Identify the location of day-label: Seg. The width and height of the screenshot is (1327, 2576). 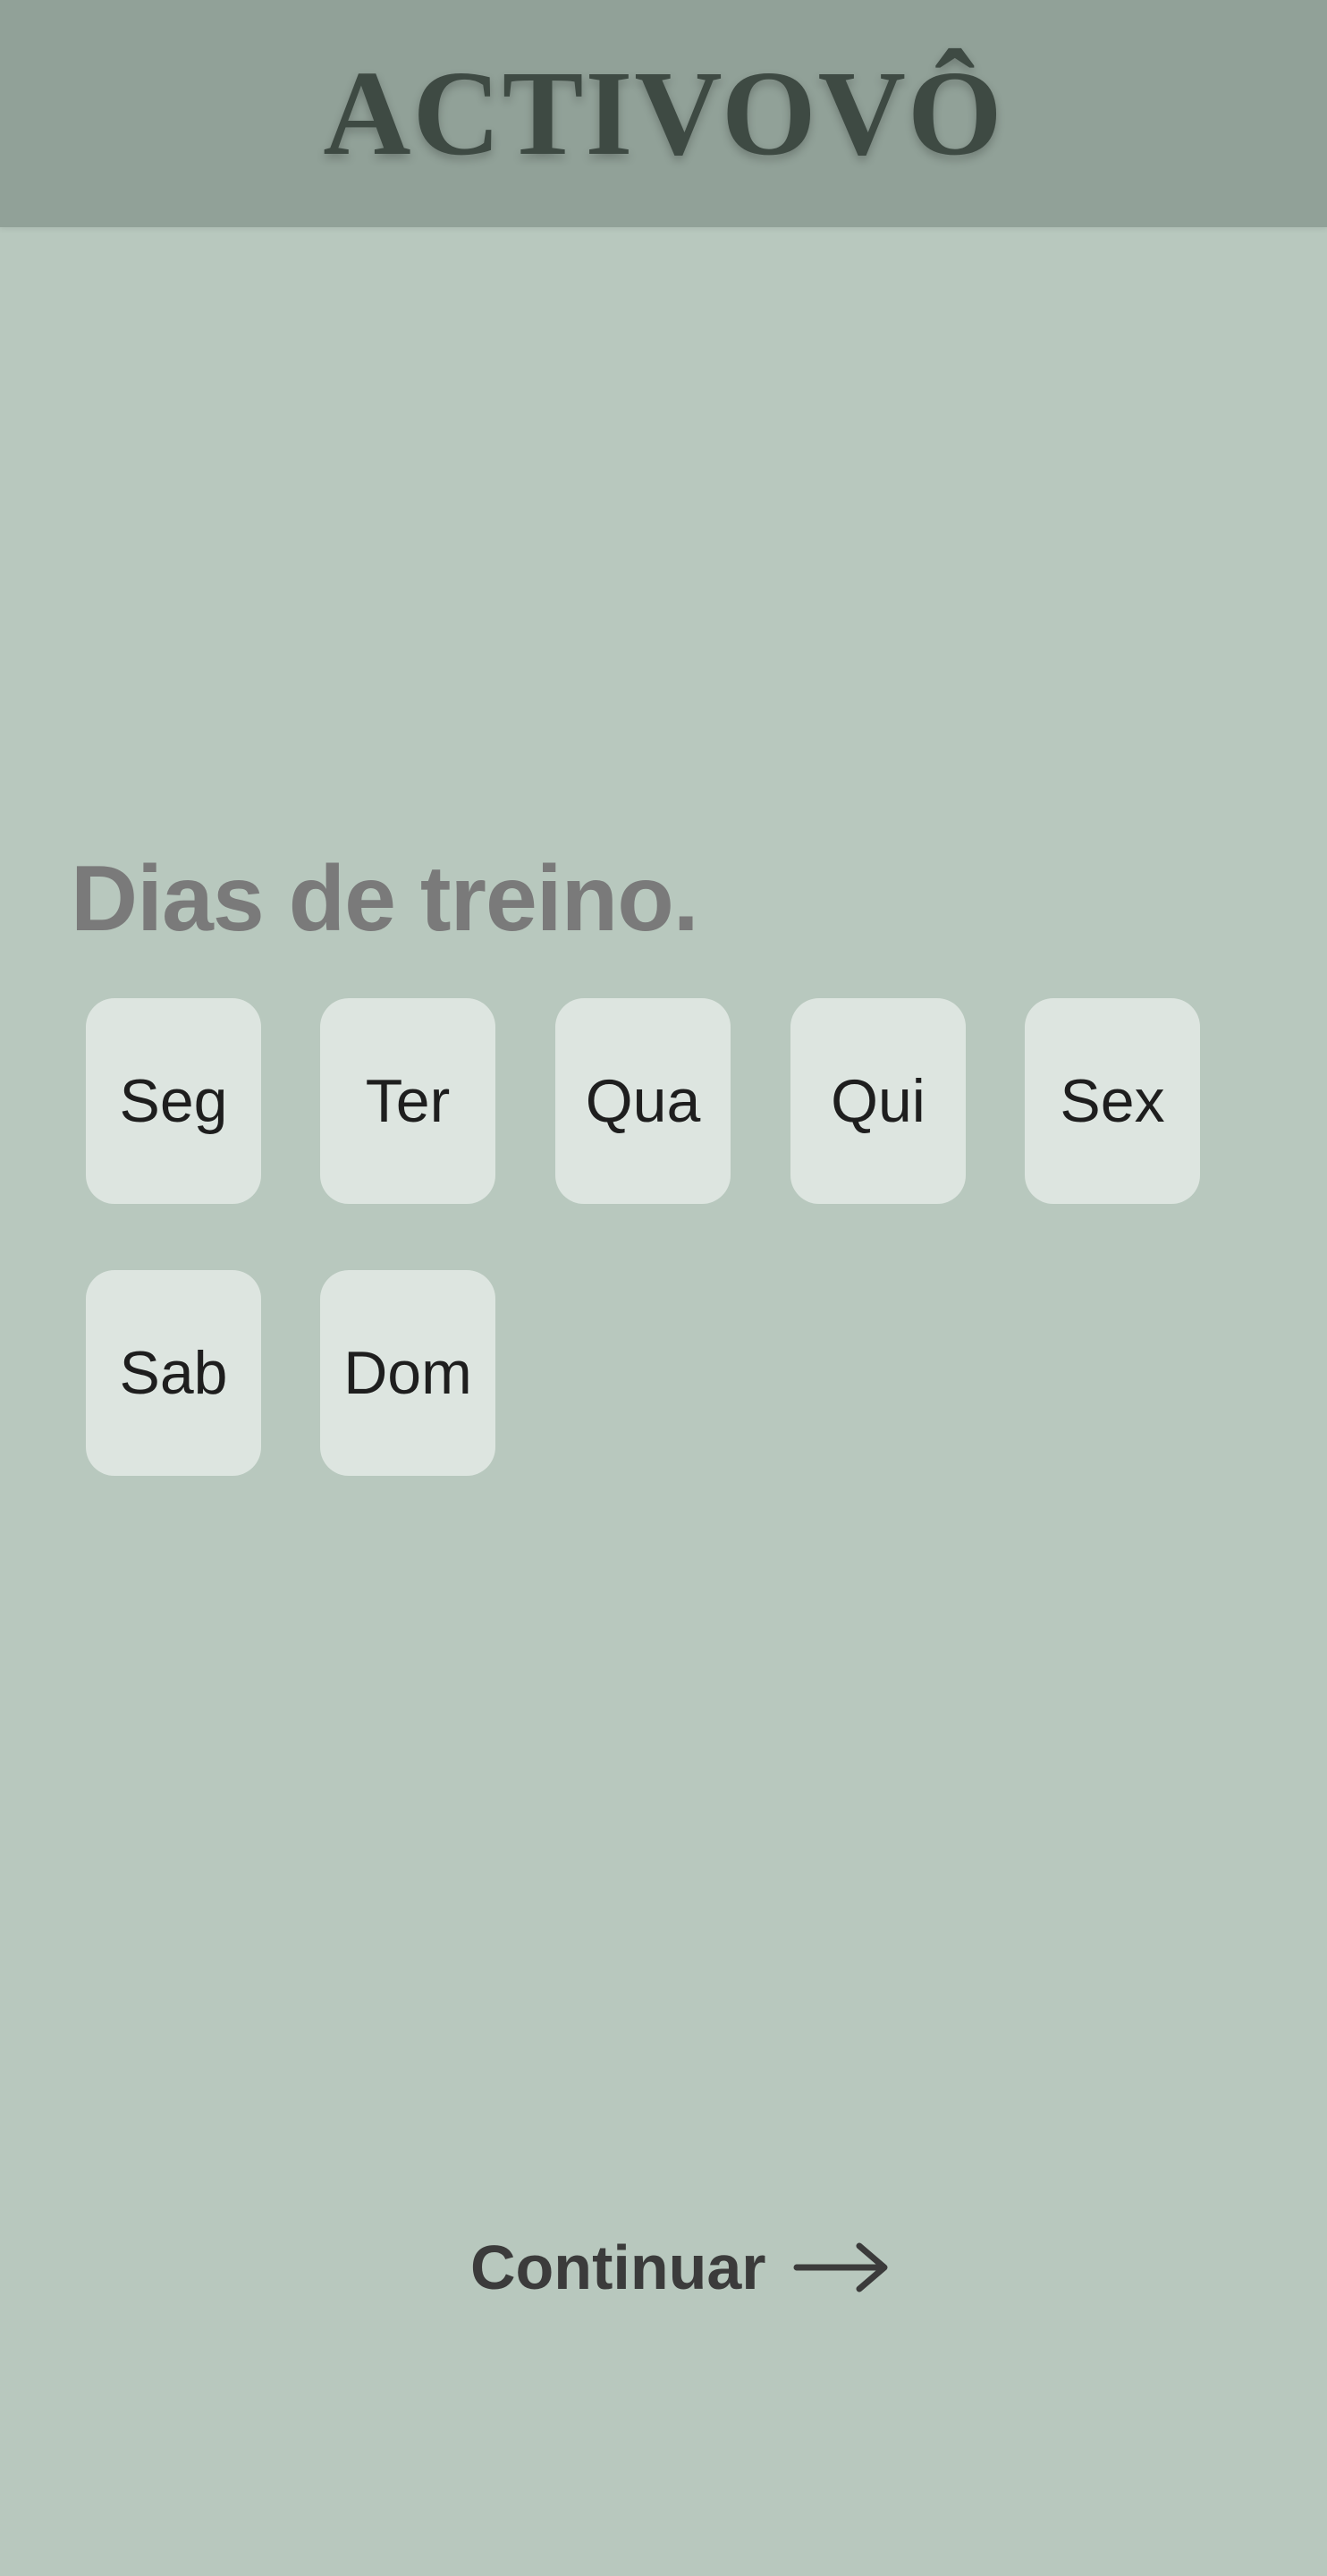
(173, 1101).